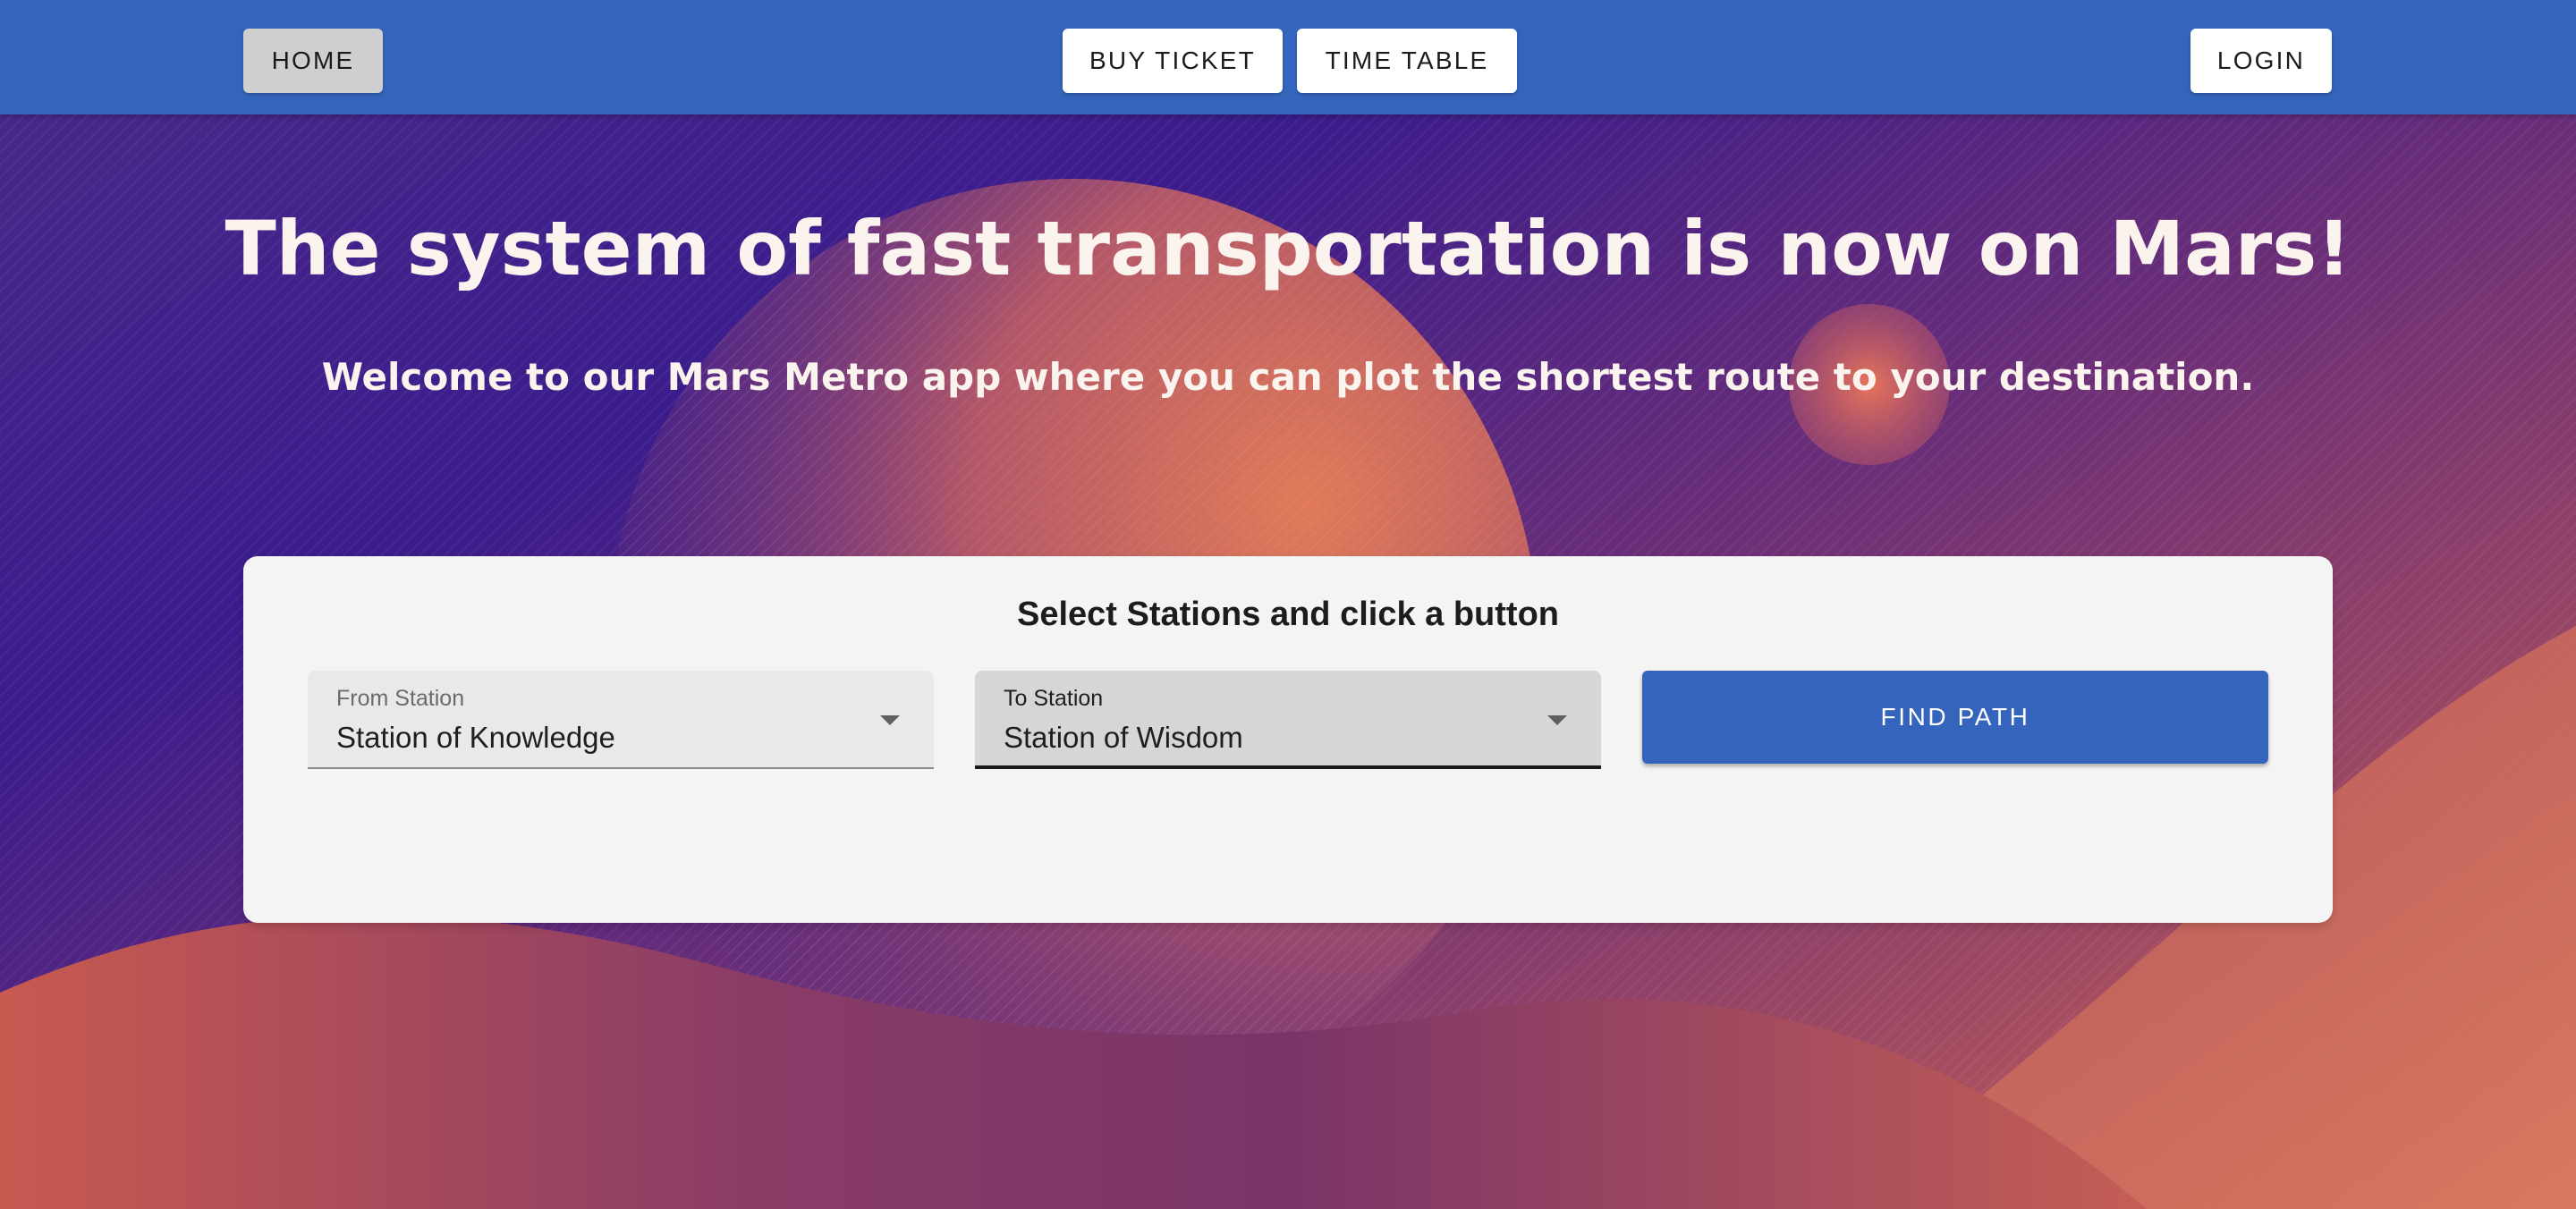 The image size is (2576, 1209). I want to click on from-station-value: Station of Knowledge, so click(475, 737).